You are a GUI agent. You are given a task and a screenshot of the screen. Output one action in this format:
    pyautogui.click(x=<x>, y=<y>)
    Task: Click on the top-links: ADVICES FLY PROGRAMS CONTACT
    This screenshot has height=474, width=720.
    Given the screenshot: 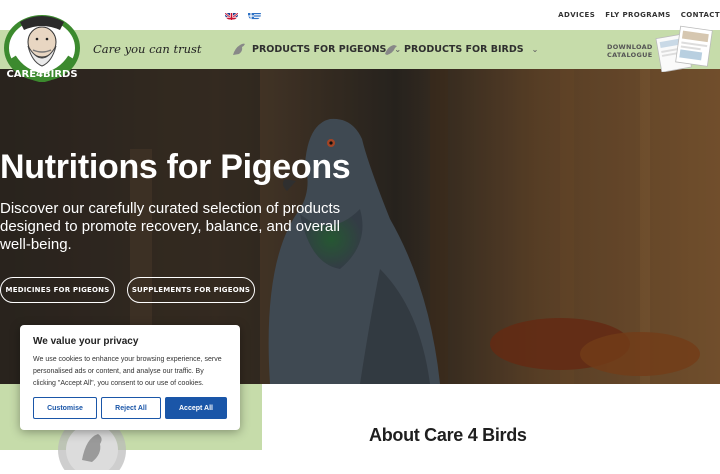 What is the action you would take?
    pyautogui.click(x=639, y=15)
    